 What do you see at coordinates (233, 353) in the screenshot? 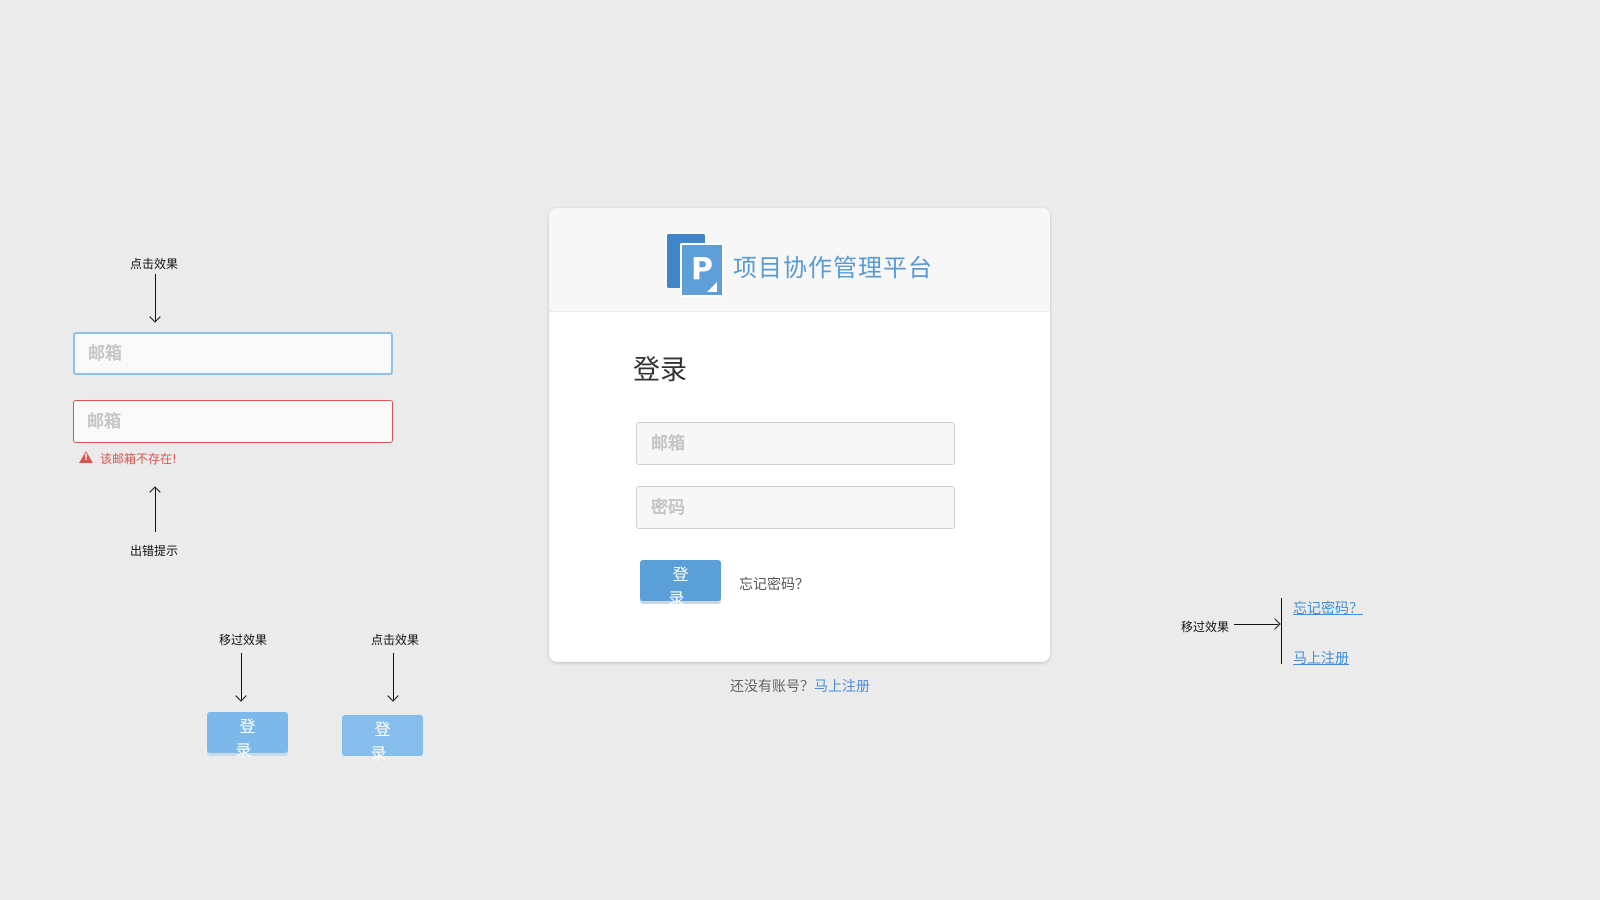
I see `demo-email-input-focused` at bounding box center [233, 353].